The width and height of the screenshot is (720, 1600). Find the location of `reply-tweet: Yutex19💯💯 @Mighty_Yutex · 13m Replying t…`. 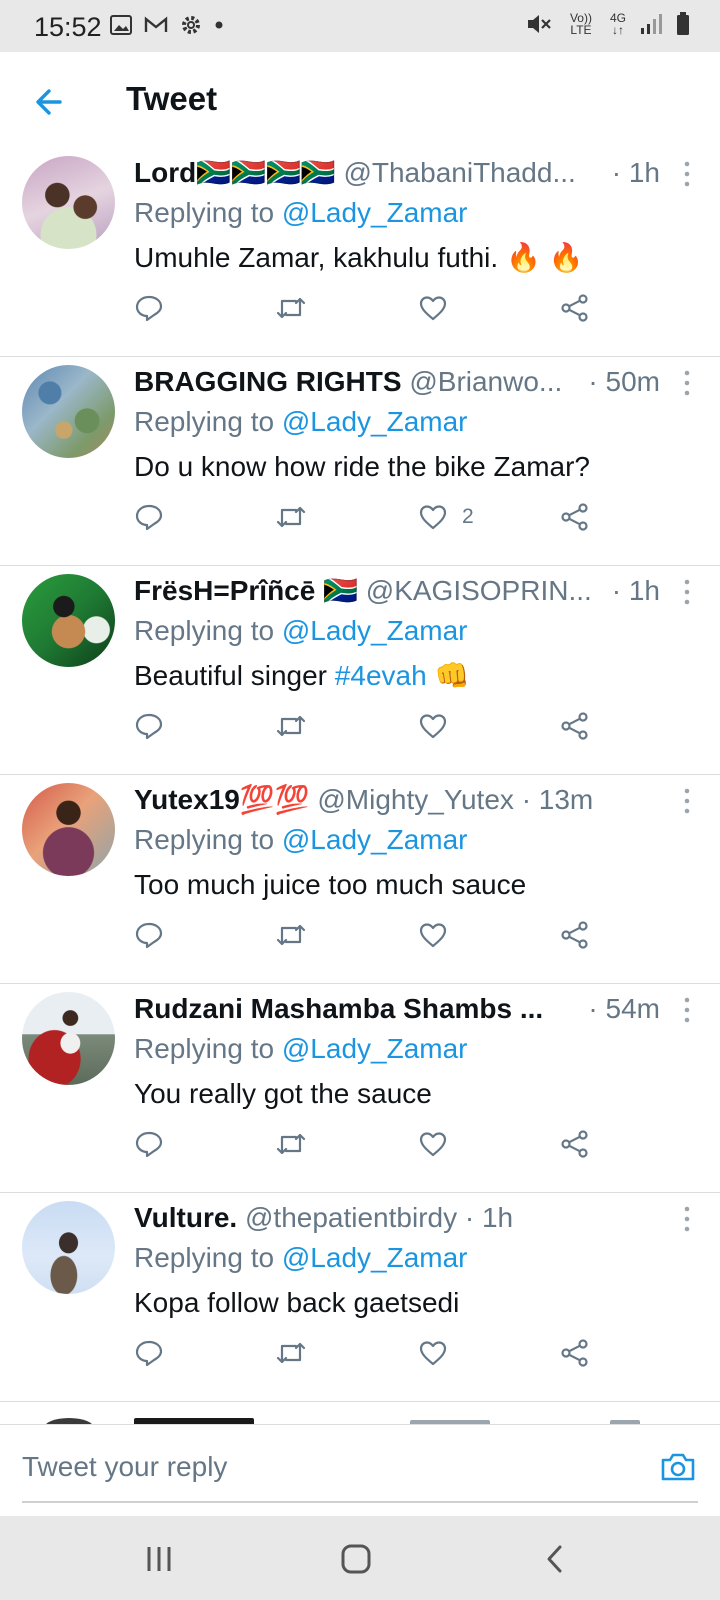

reply-tweet: Yutex19💯💯 @Mighty_Yutex · 13m Replying t… is located at coordinates (360, 879).